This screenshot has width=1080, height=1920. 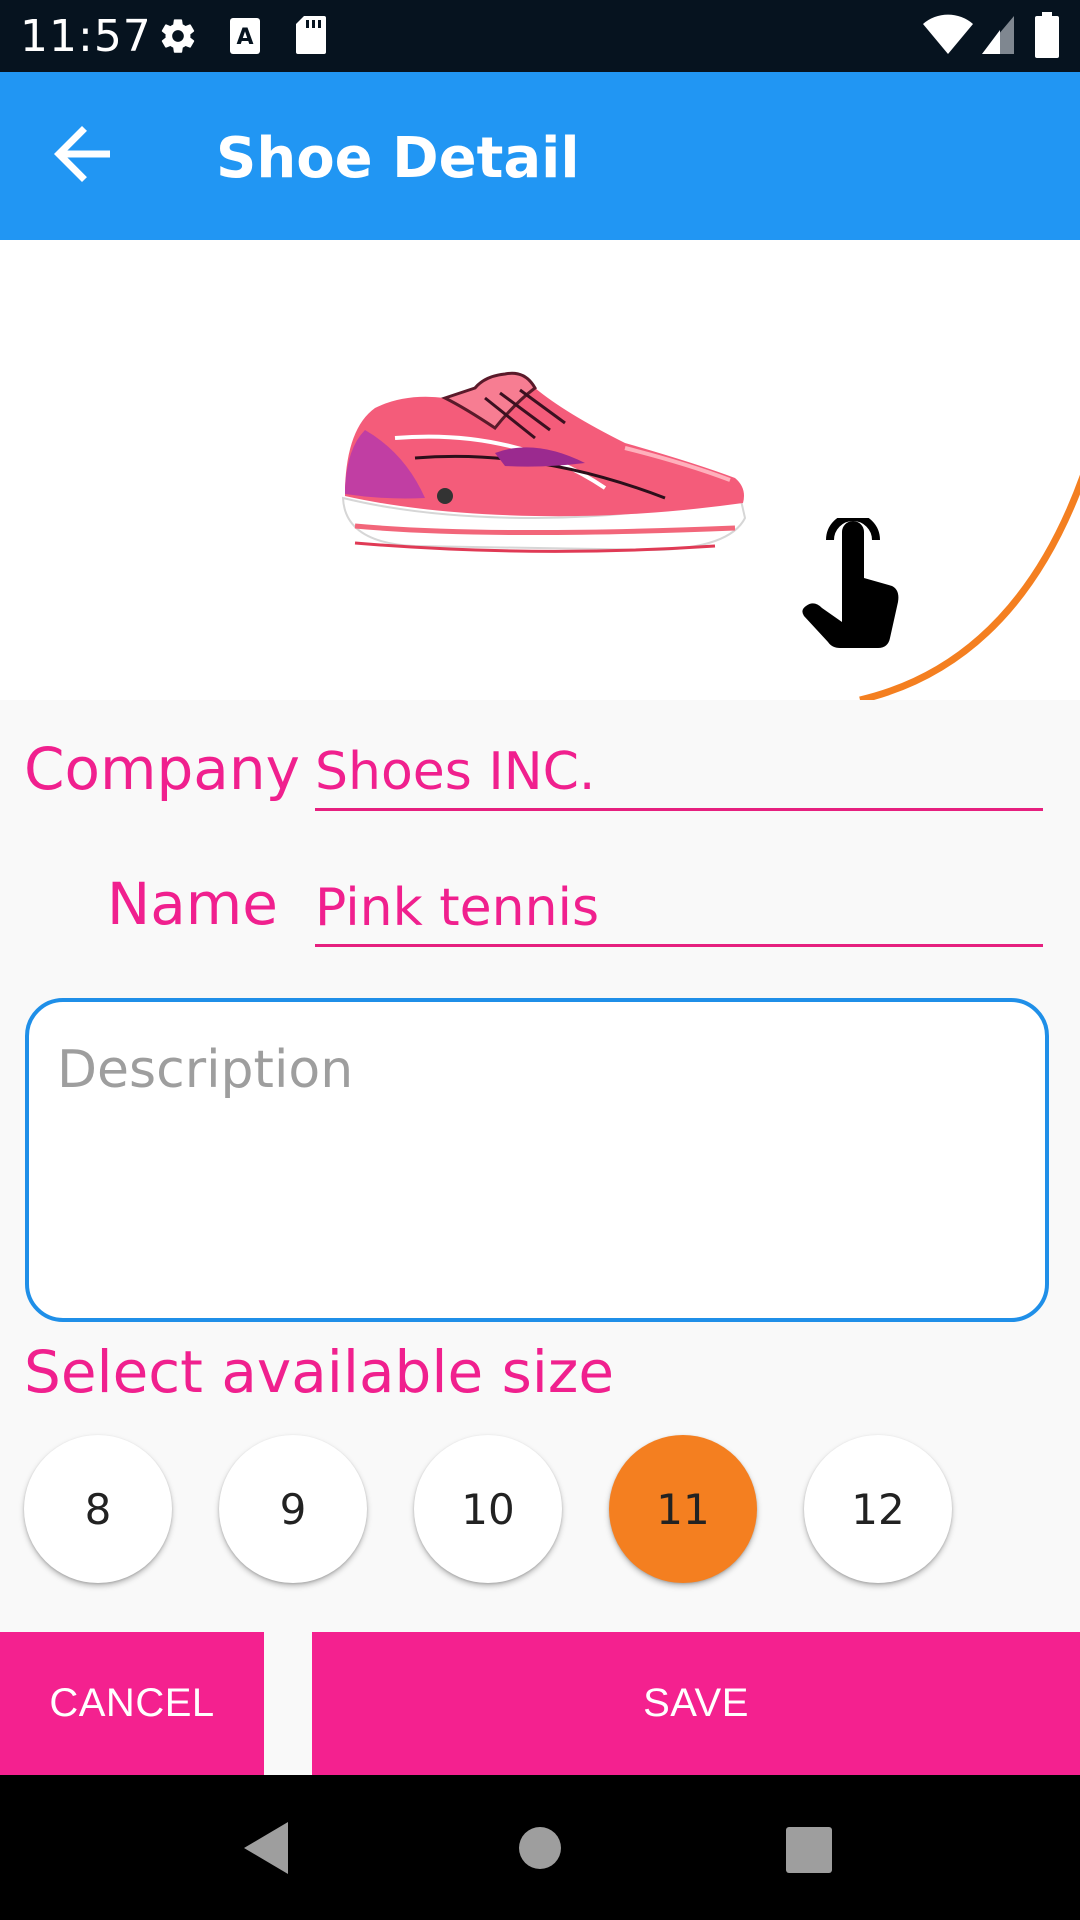 What do you see at coordinates (544, 462) in the screenshot?
I see `shoe-image` at bounding box center [544, 462].